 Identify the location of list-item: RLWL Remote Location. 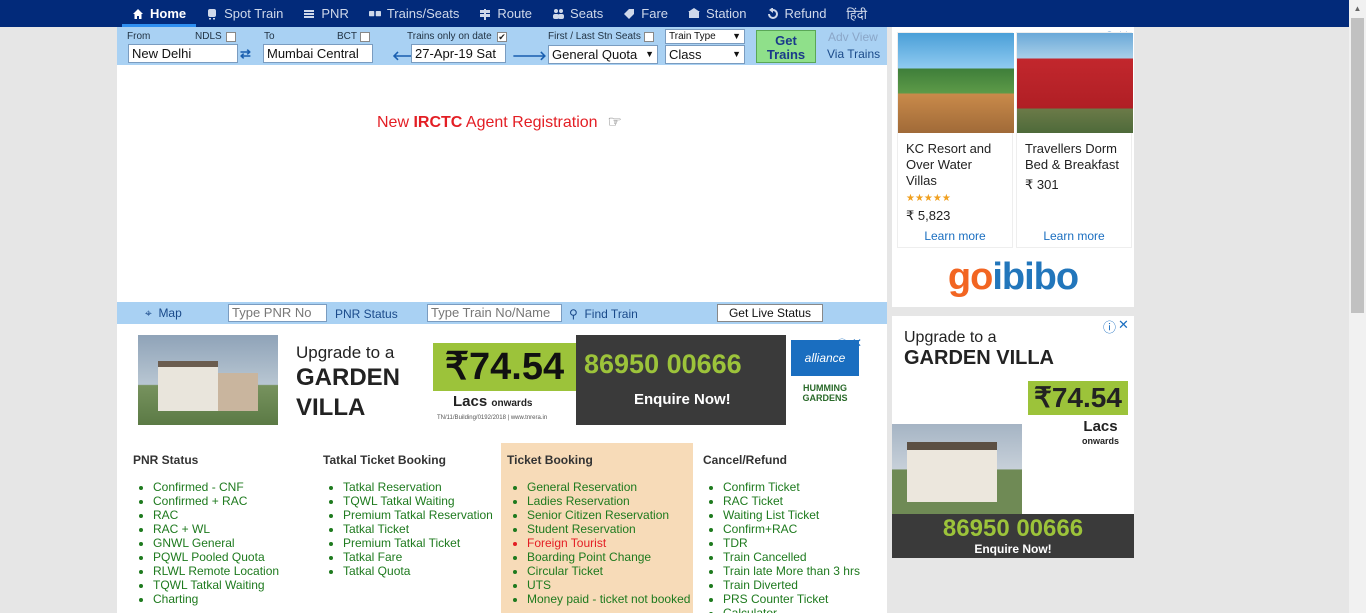
(225, 571).